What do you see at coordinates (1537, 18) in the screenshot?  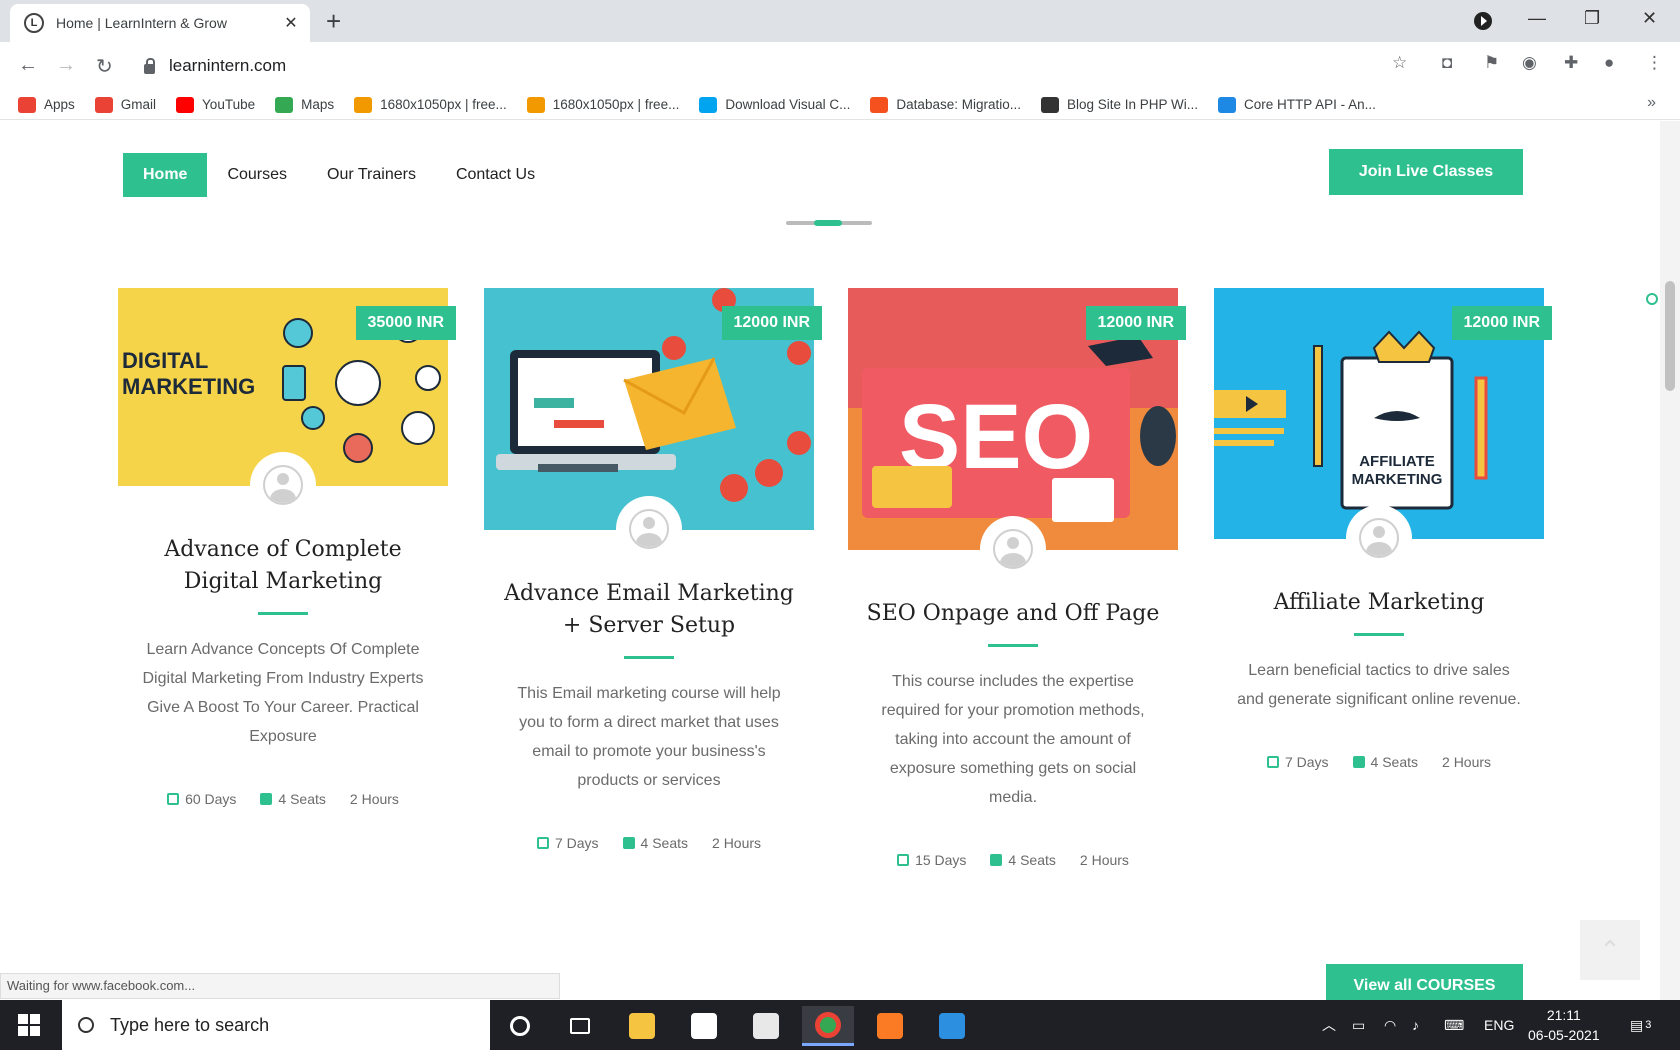 I see `minimize-icon: —` at bounding box center [1537, 18].